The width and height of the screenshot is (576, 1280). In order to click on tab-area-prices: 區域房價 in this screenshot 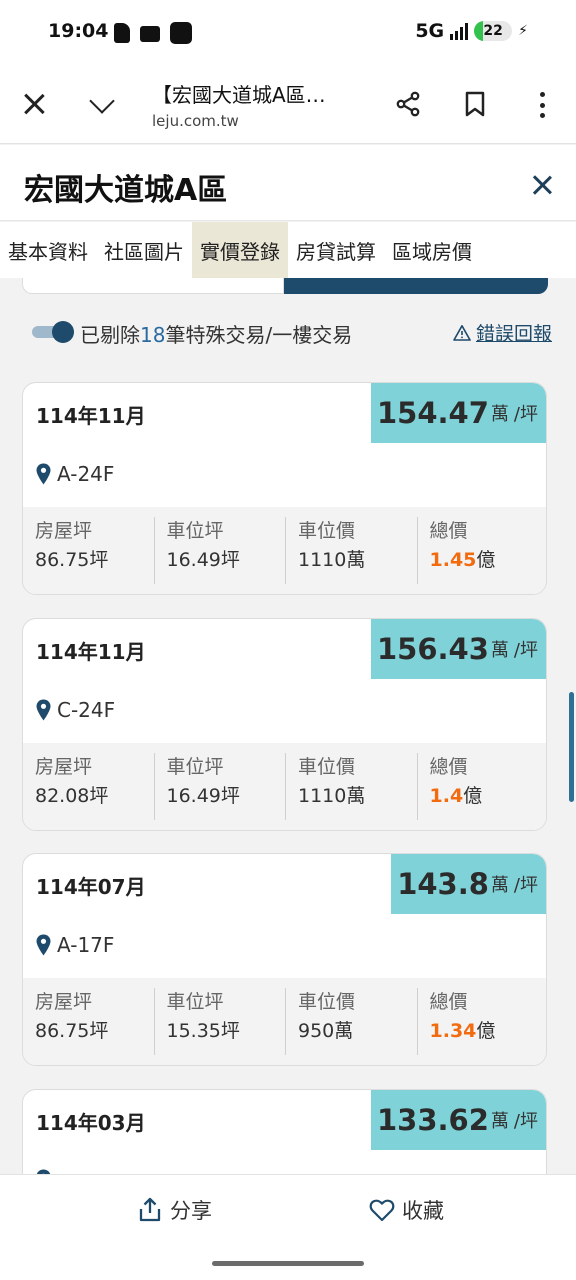, I will do `click(432, 250)`.